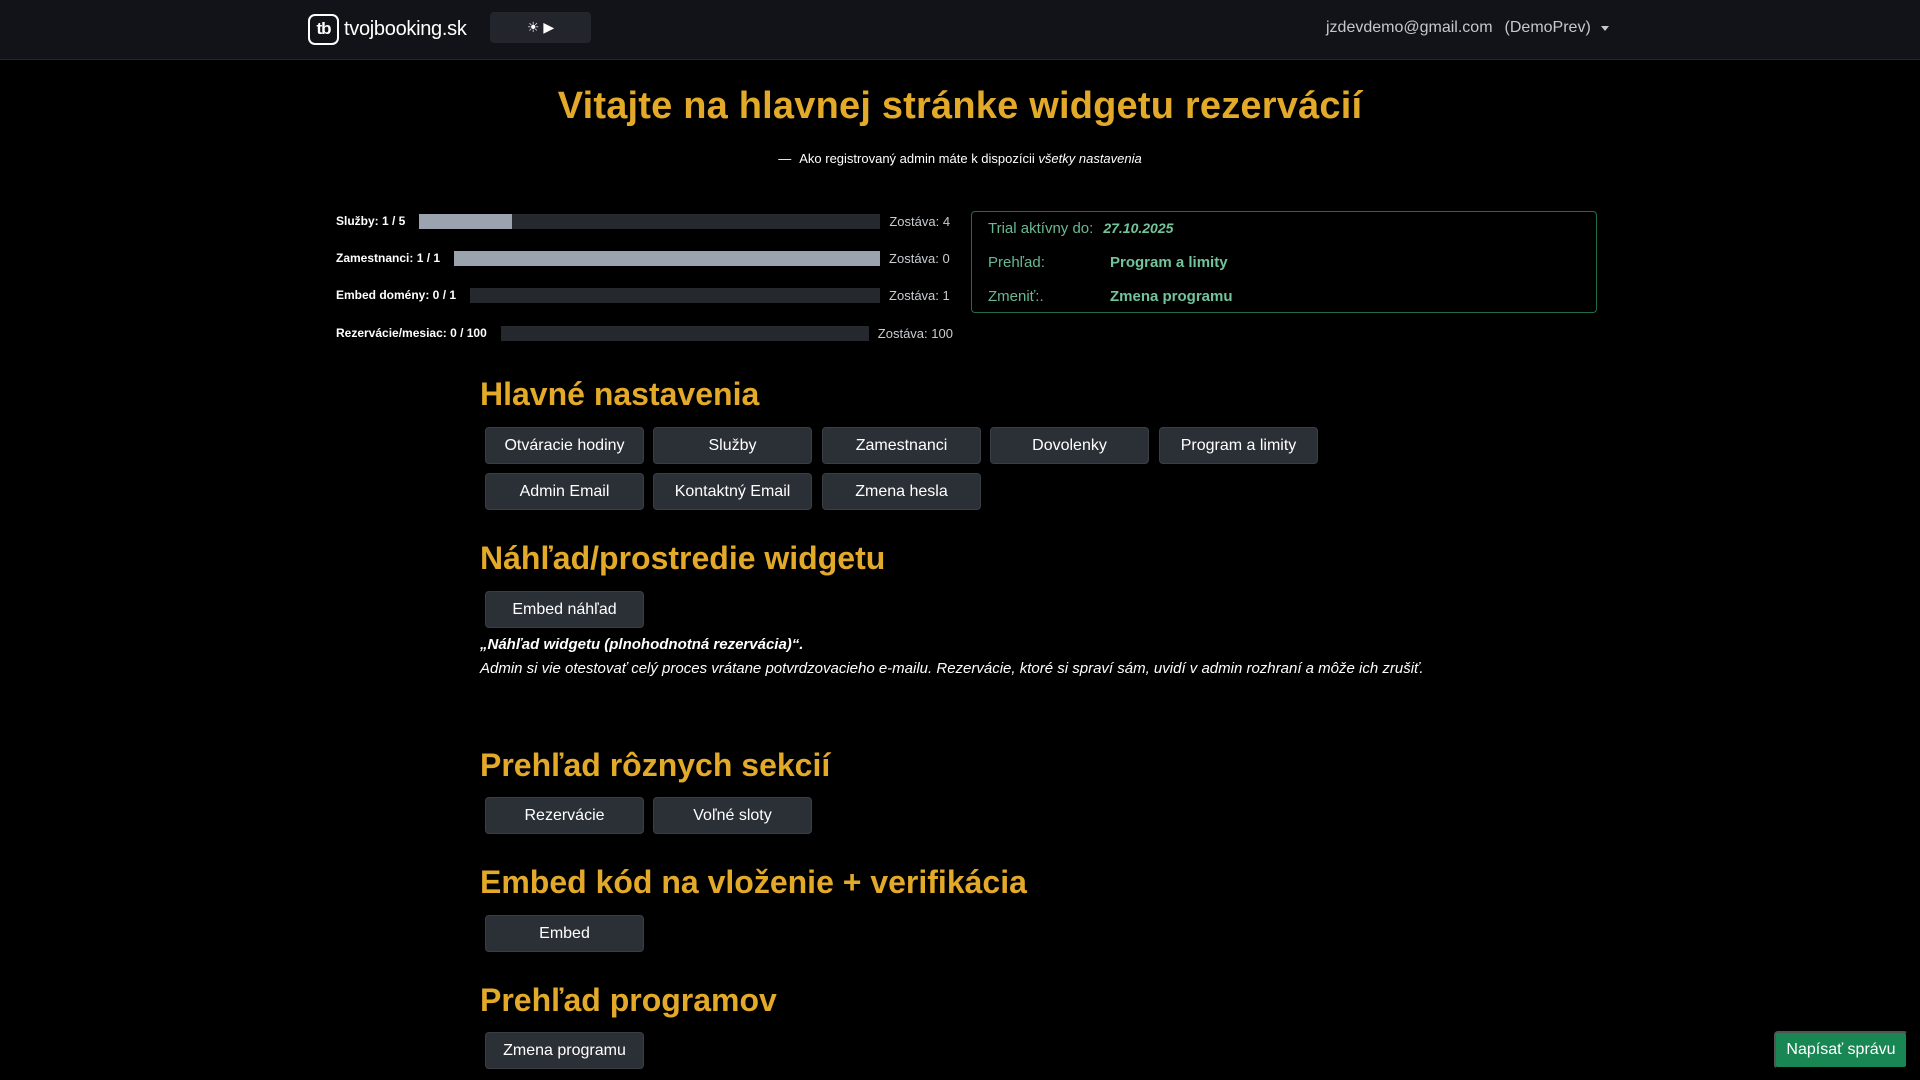 The height and width of the screenshot is (1080, 1920). Describe the element at coordinates (919, 295) in the screenshot. I see `usage-remaining: Zostáva: 1` at that location.